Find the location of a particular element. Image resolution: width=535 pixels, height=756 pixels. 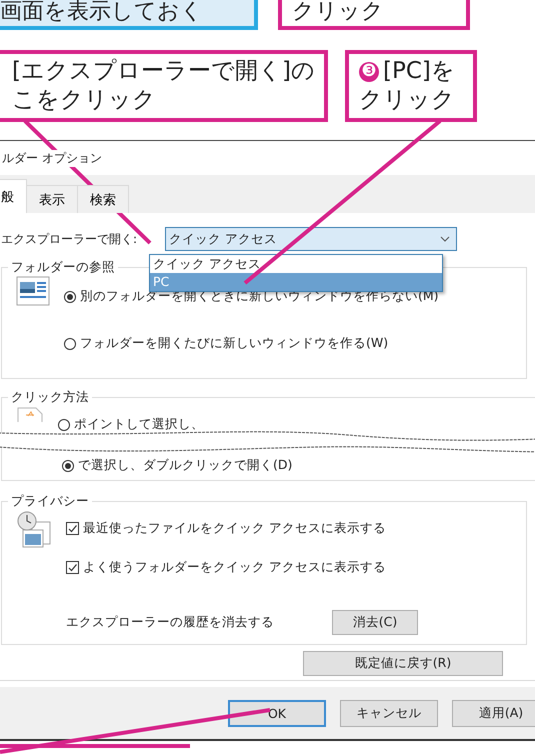

callout-text: [PC]を is located at coordinates (419, 71).